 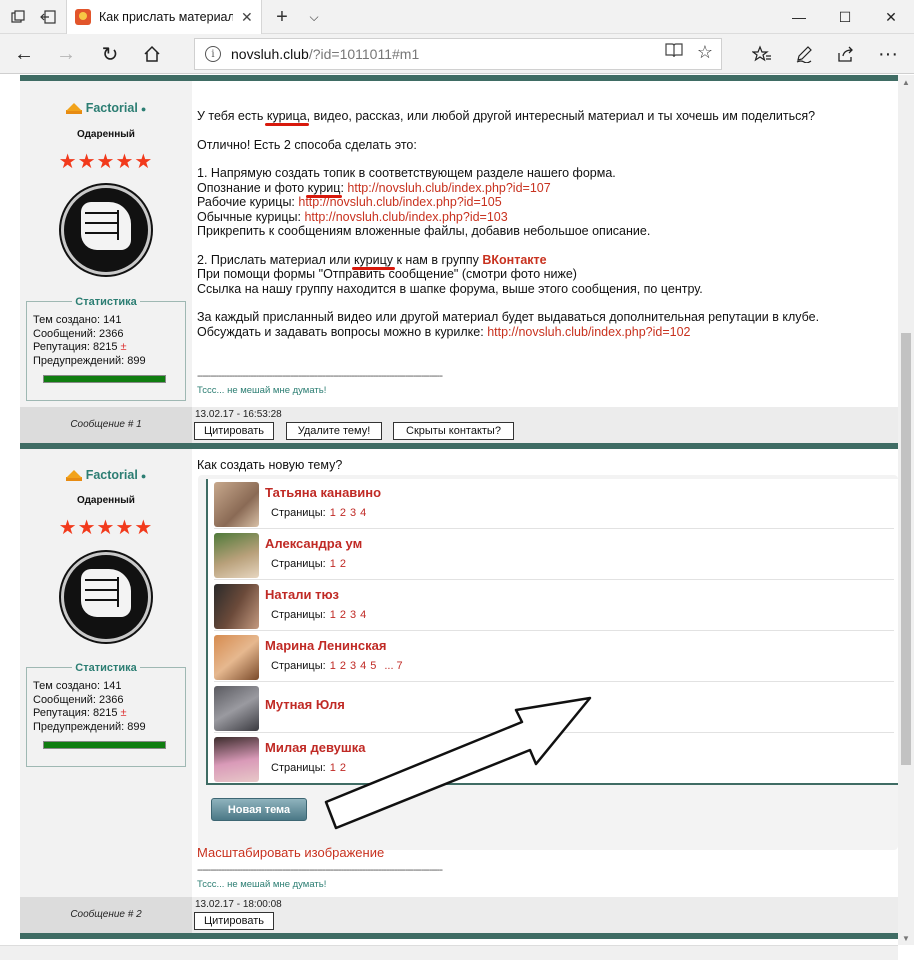 I want to click on page-link: 5, so click(x=373, y=666).